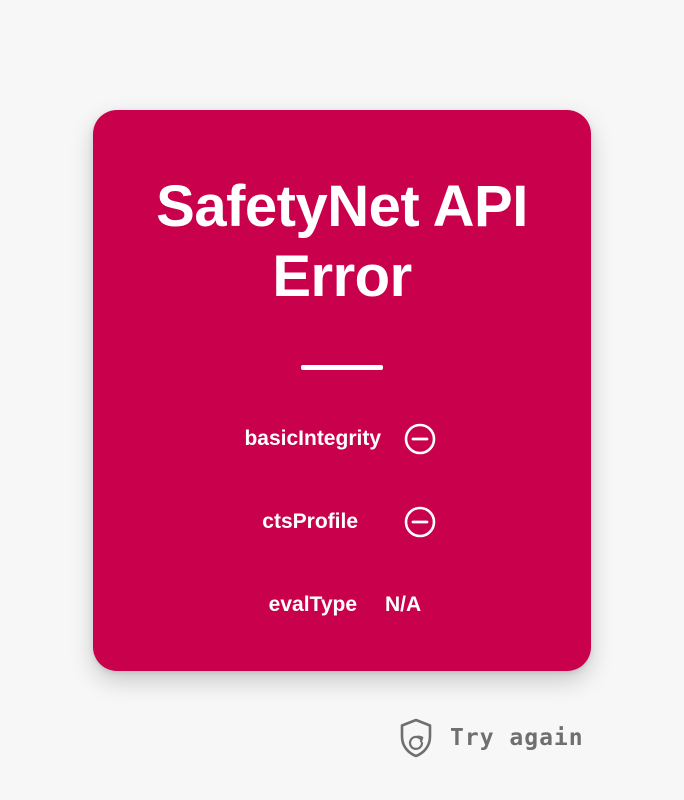  I want to click on row-basic-integrity: basicIntegrity, so click(342, 439).